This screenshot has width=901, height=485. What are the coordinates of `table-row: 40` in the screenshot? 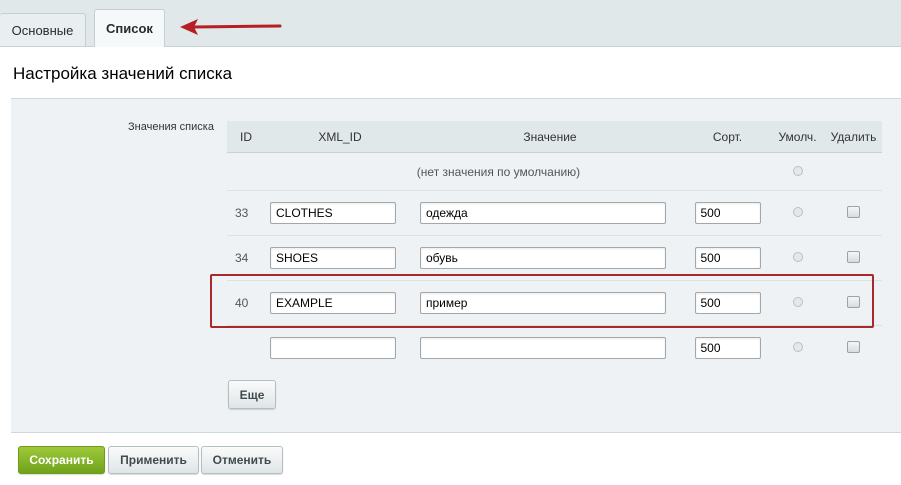 It's located at (554, 303).